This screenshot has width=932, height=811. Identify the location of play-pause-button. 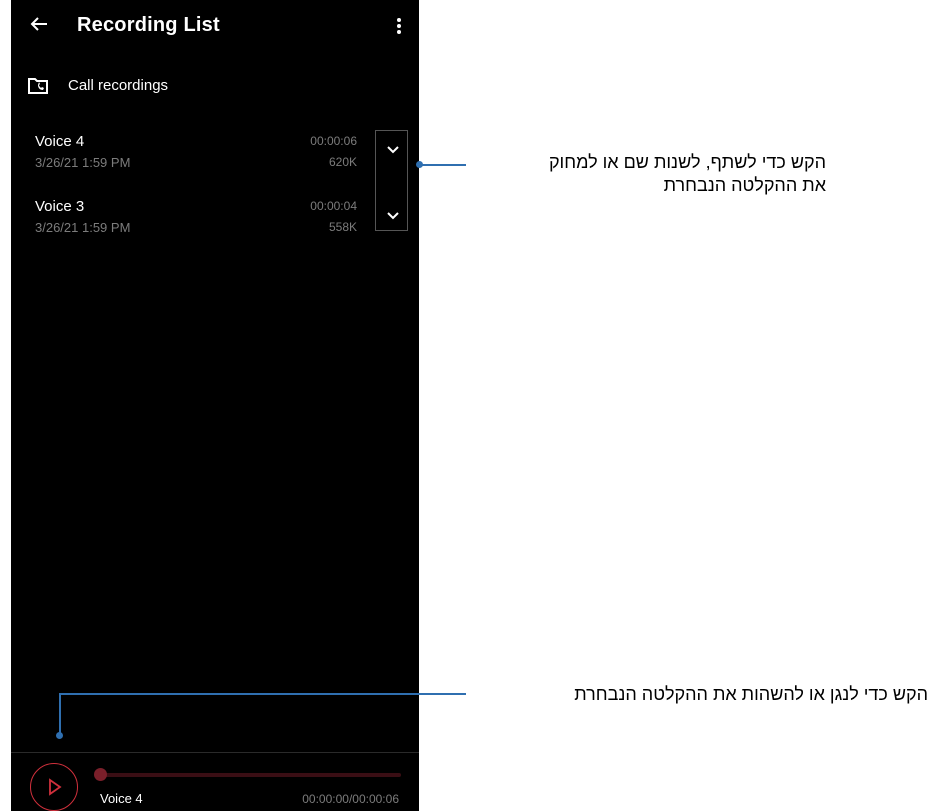
(54, 787).